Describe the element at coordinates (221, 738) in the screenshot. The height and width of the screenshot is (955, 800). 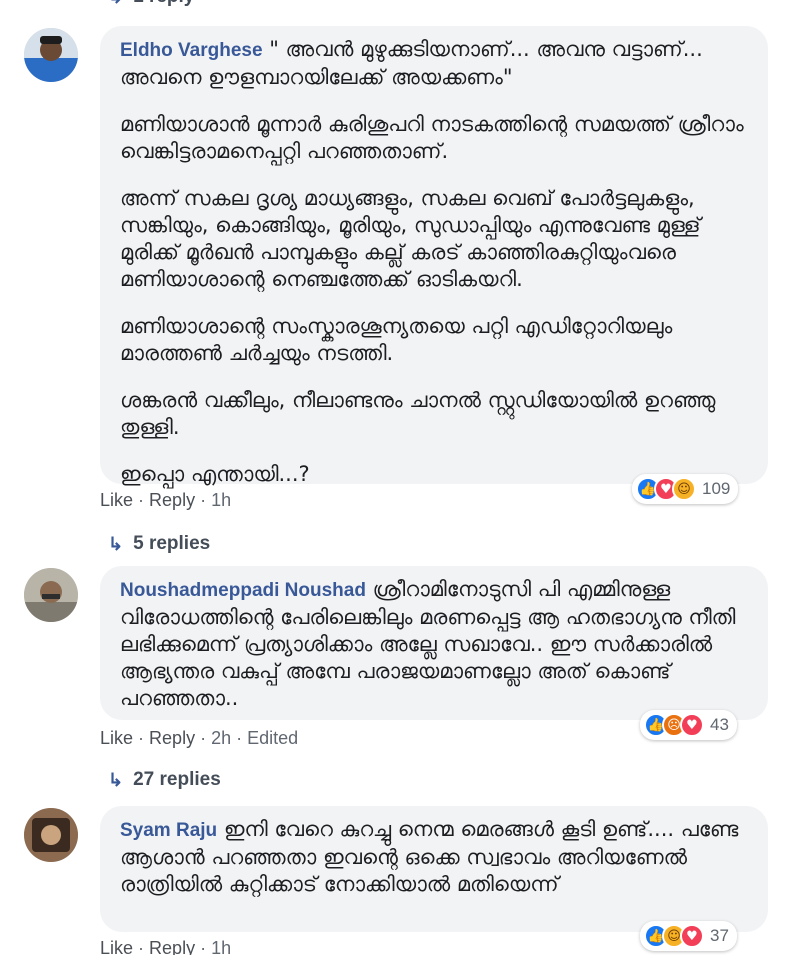
I see `timestamp: 2h` at that location.